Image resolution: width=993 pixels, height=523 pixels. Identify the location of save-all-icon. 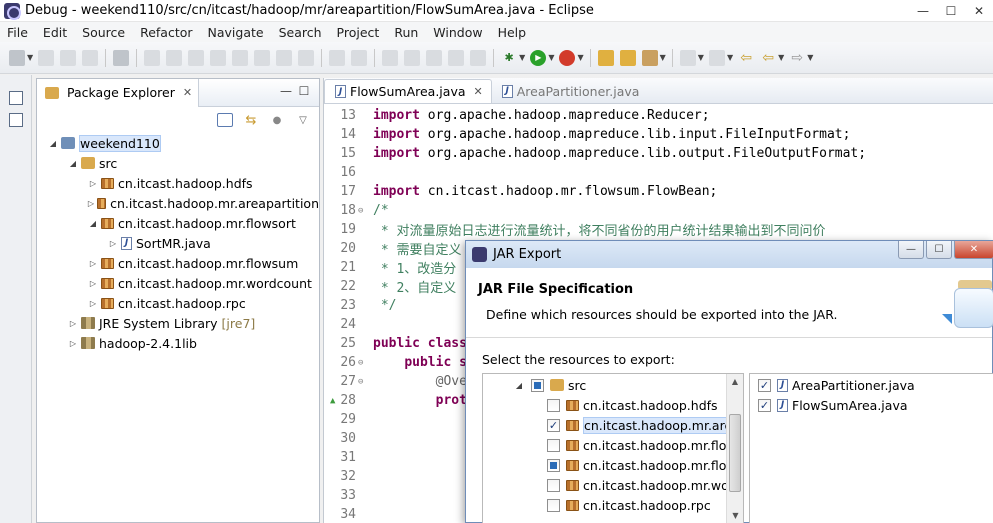
(68, 57).